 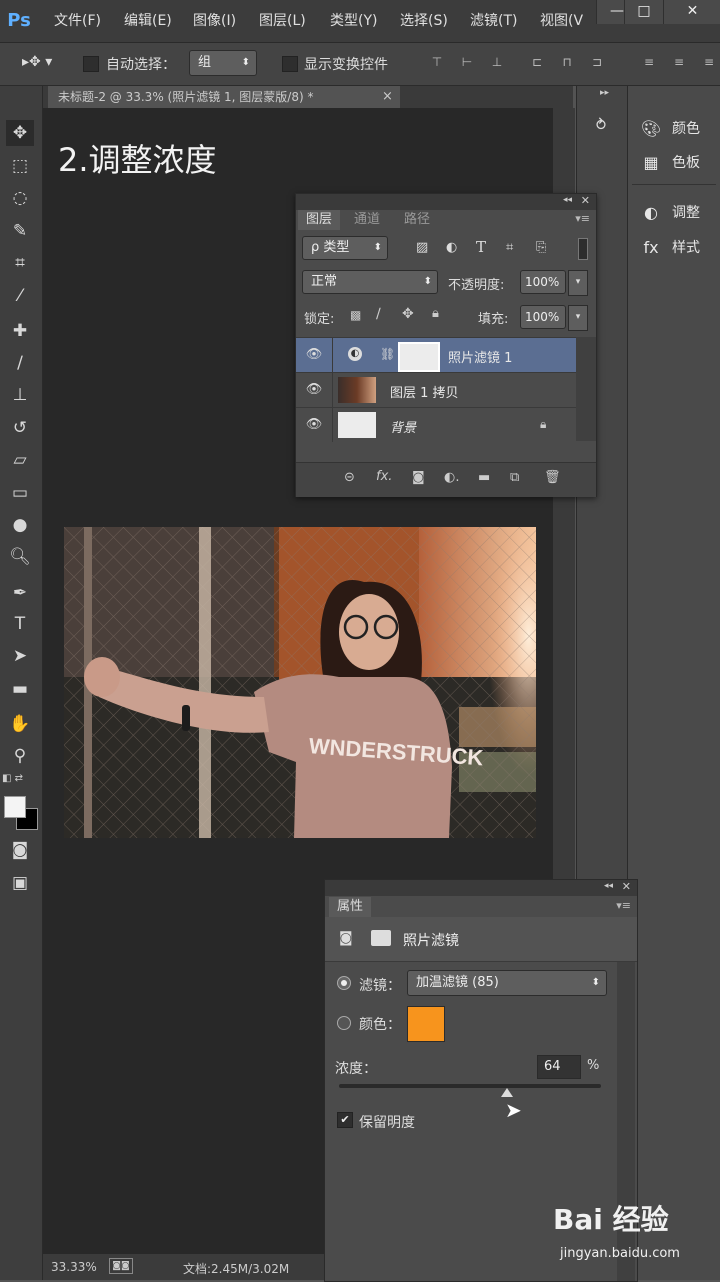 I want to click on layer-name-photo-filter: 照片滤镜 1, so click(x=480, y=356).